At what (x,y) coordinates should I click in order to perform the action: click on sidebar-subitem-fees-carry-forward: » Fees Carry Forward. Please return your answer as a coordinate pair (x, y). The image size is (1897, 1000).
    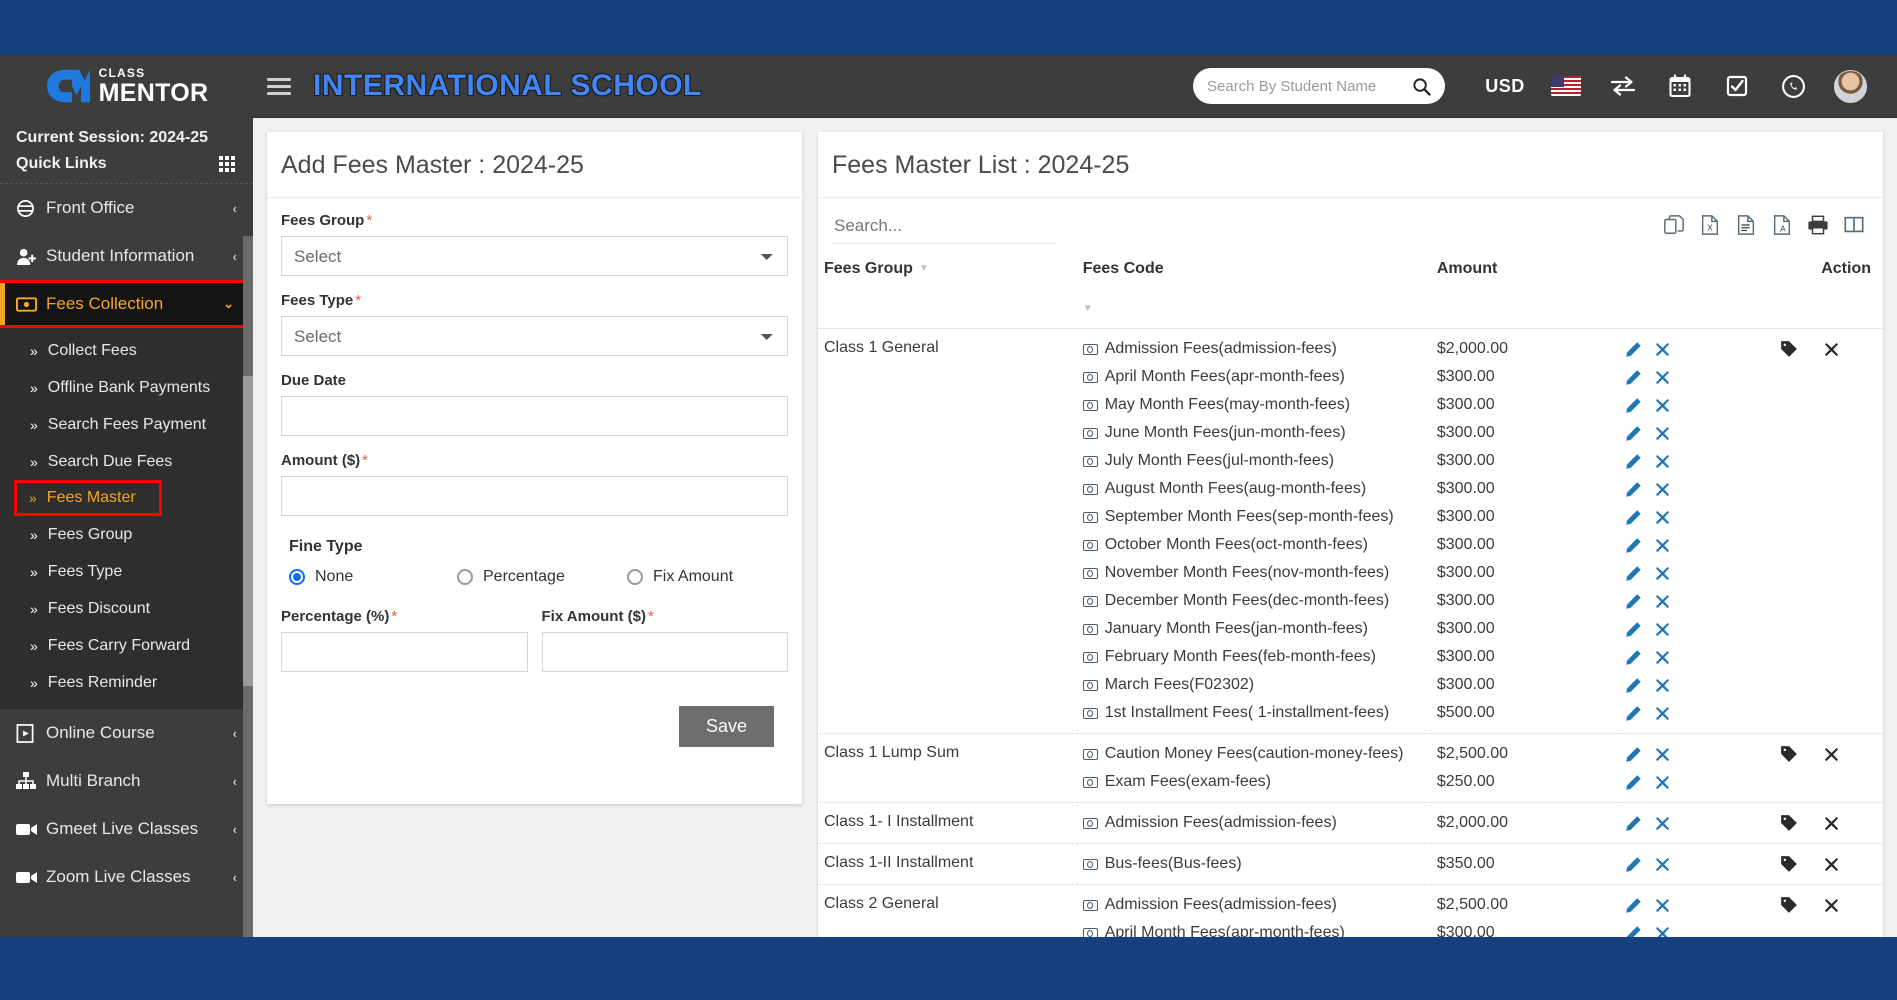
    Looking at the image, I should click on (126, 645).